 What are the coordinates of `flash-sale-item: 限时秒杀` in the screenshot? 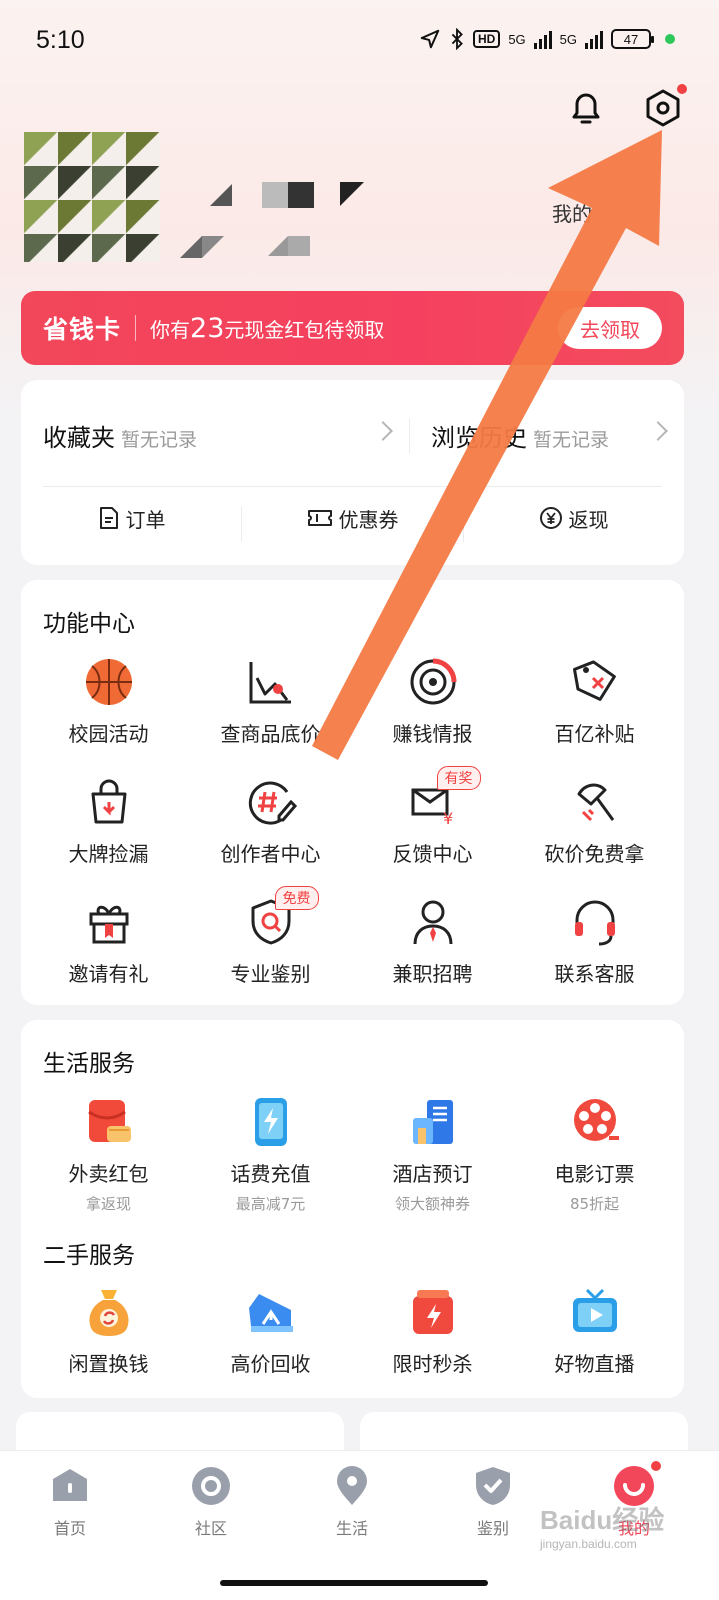 It's located at (432, 1331).